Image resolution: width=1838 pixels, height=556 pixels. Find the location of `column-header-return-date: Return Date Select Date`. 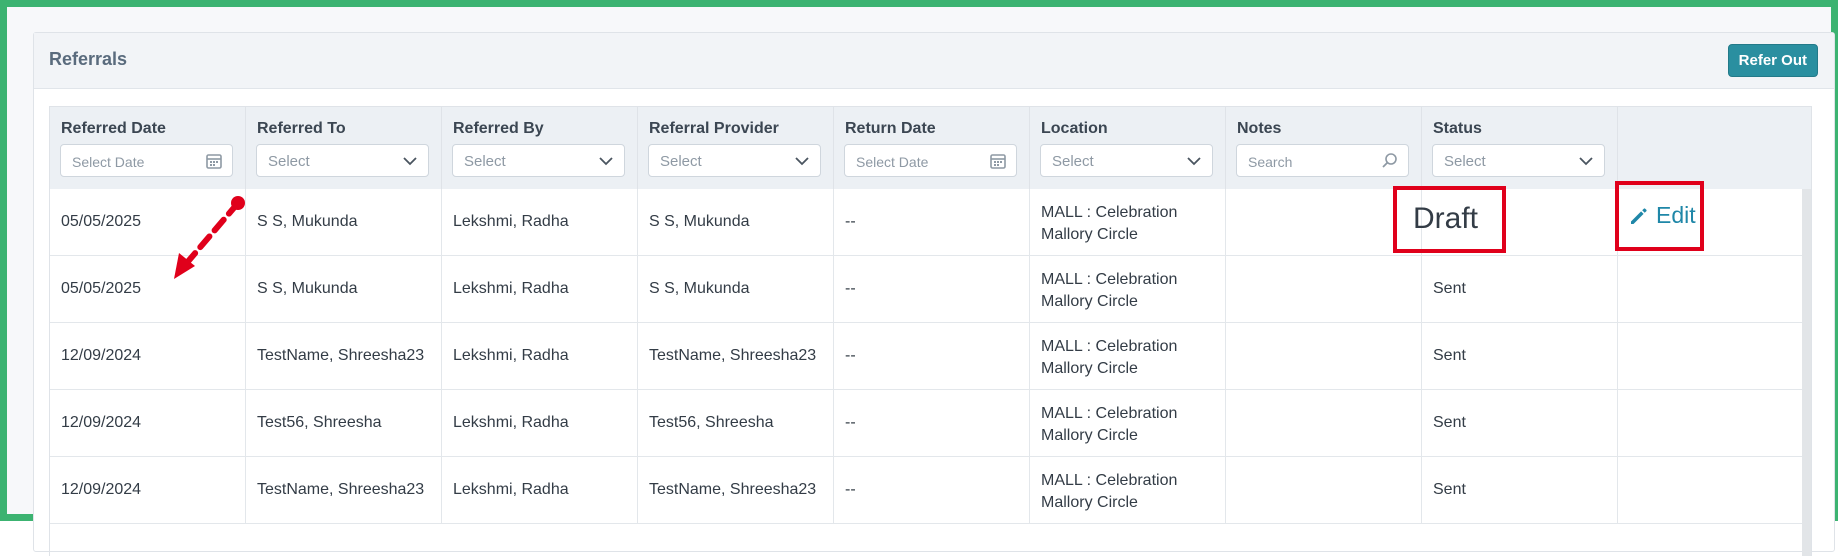

column-header-return-date: Return Date Select Date is located at coordinates (932, 148).